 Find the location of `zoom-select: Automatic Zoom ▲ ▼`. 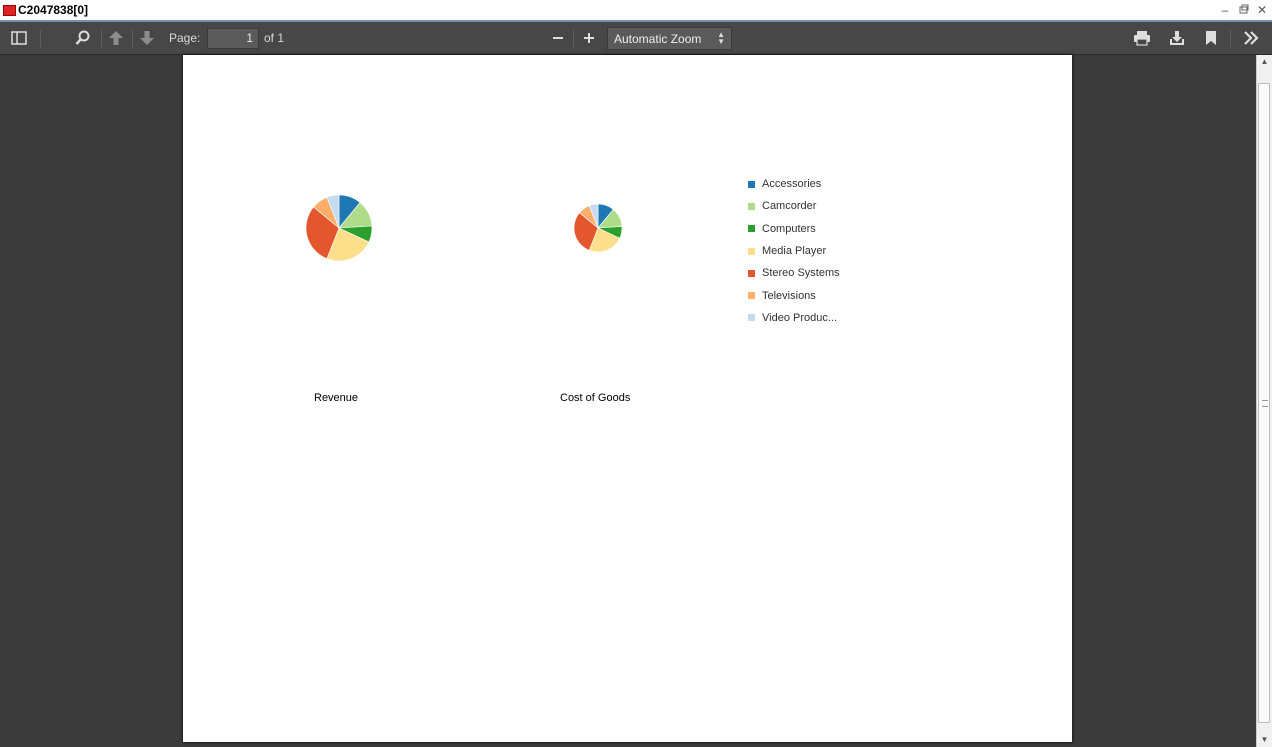

zoom-select: Automatic Zoom ▲ ▼ is located at coordinates (669, 38).